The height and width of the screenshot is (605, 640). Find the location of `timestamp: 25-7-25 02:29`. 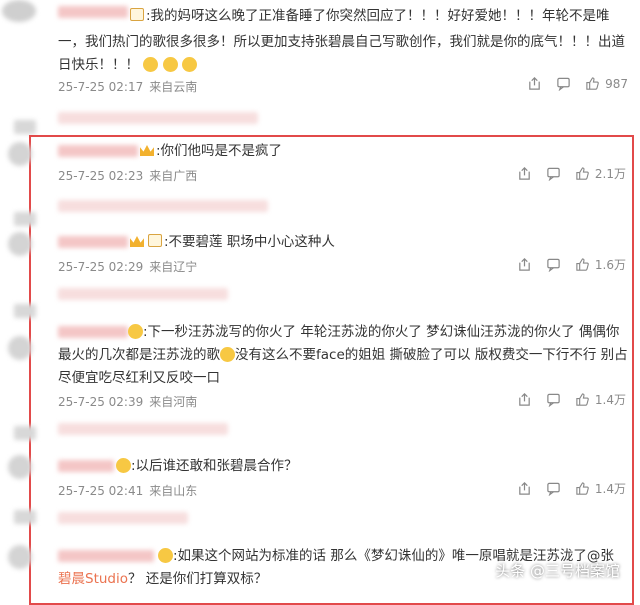

timestamp: 25-7-25 02:29 is located at coordinates (101, 267).